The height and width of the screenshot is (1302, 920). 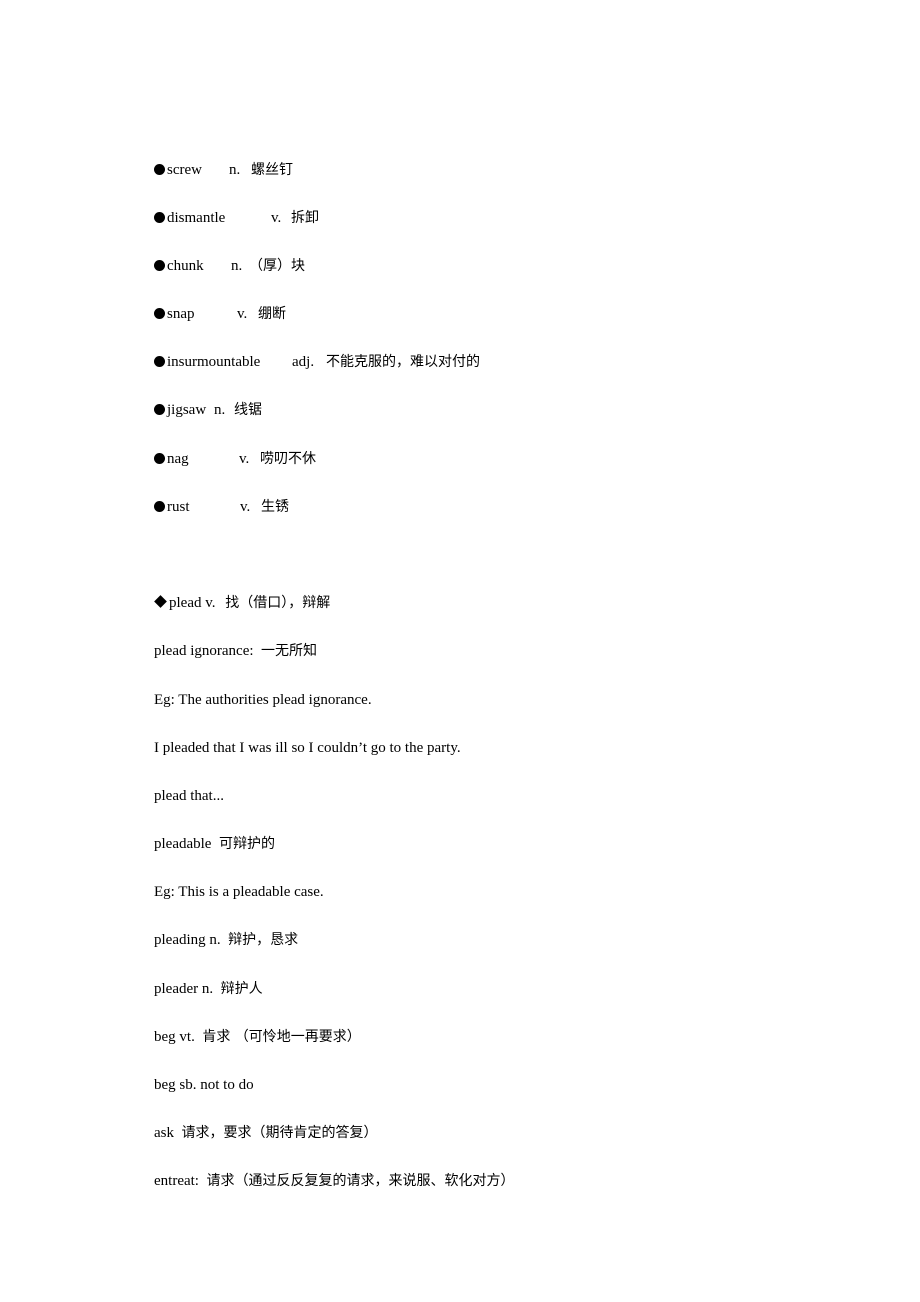 I want to click on note-english: pleader n., so click(x=184, y=989).